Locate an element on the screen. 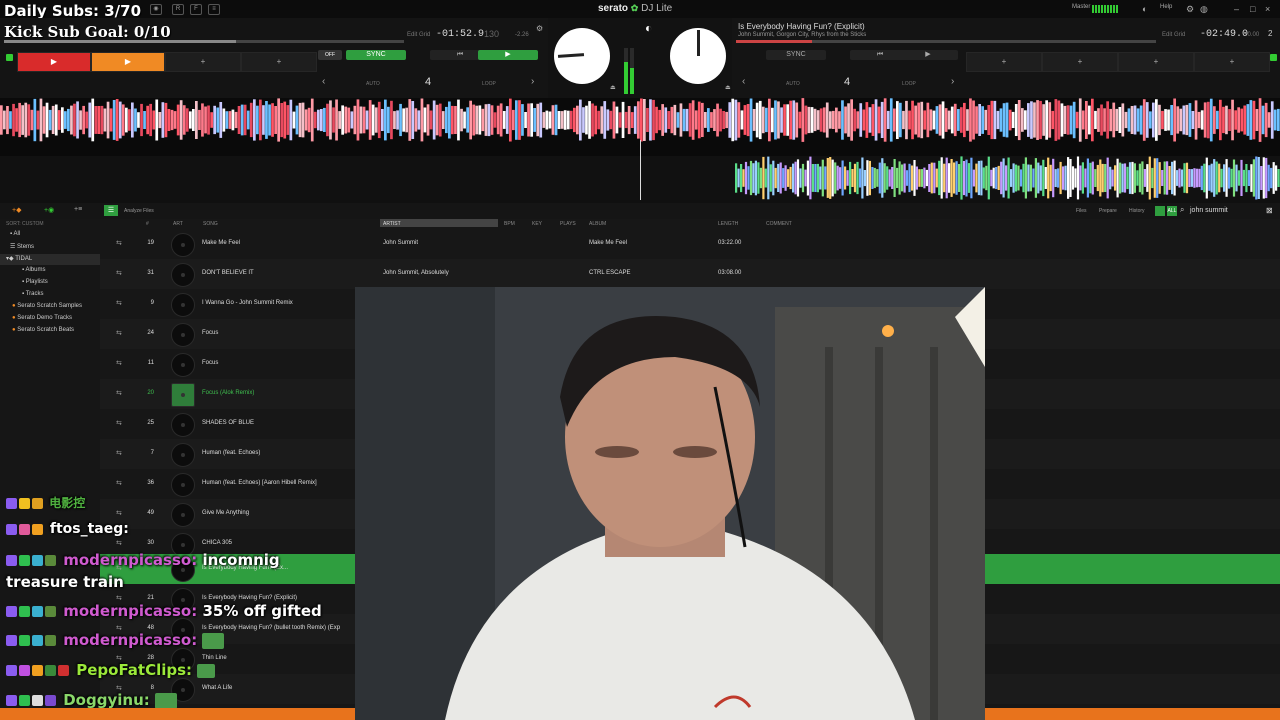 This screenshot has height=720, width=1280. hotcue-2: ▶ is located at coordinates (128, 62).